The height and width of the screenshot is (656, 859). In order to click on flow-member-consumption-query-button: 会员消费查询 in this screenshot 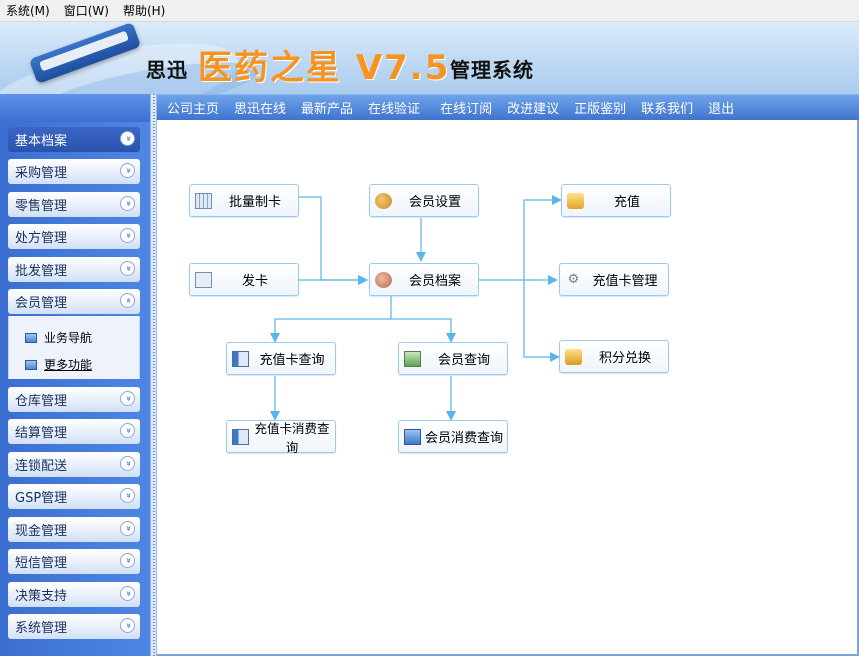, I will do `click(453, 436)`.